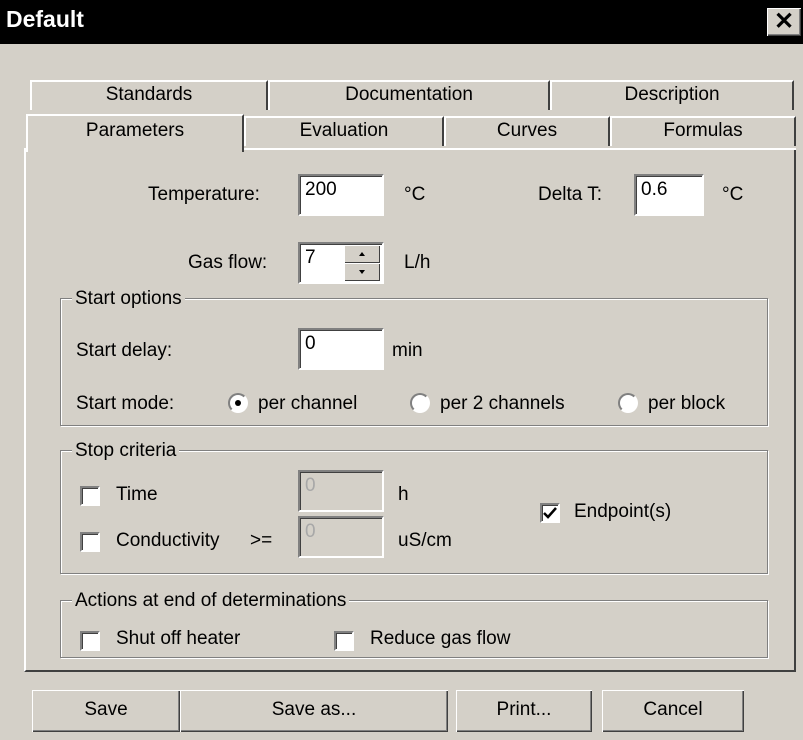 This screenshot has width=803, height=740. What do you see at coordinates (733, 194) in the screenshot?
I see `delta-t-unit: °C` at bounding box center [733, 194].